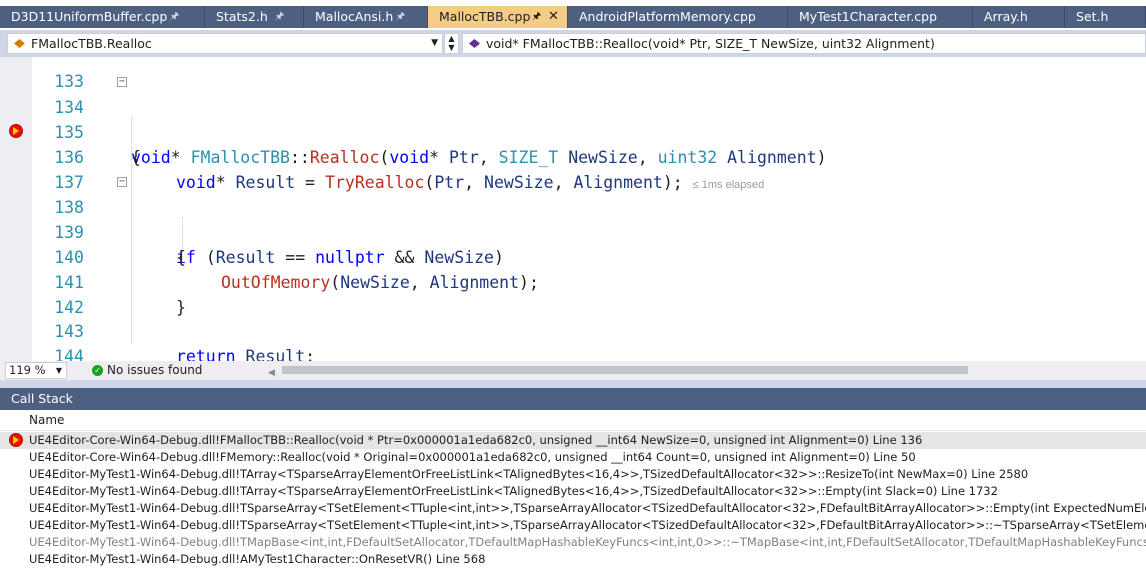  I want to click on tab-mallocansi: MallocAnsi.h 🖈︎, so click(366, 17).